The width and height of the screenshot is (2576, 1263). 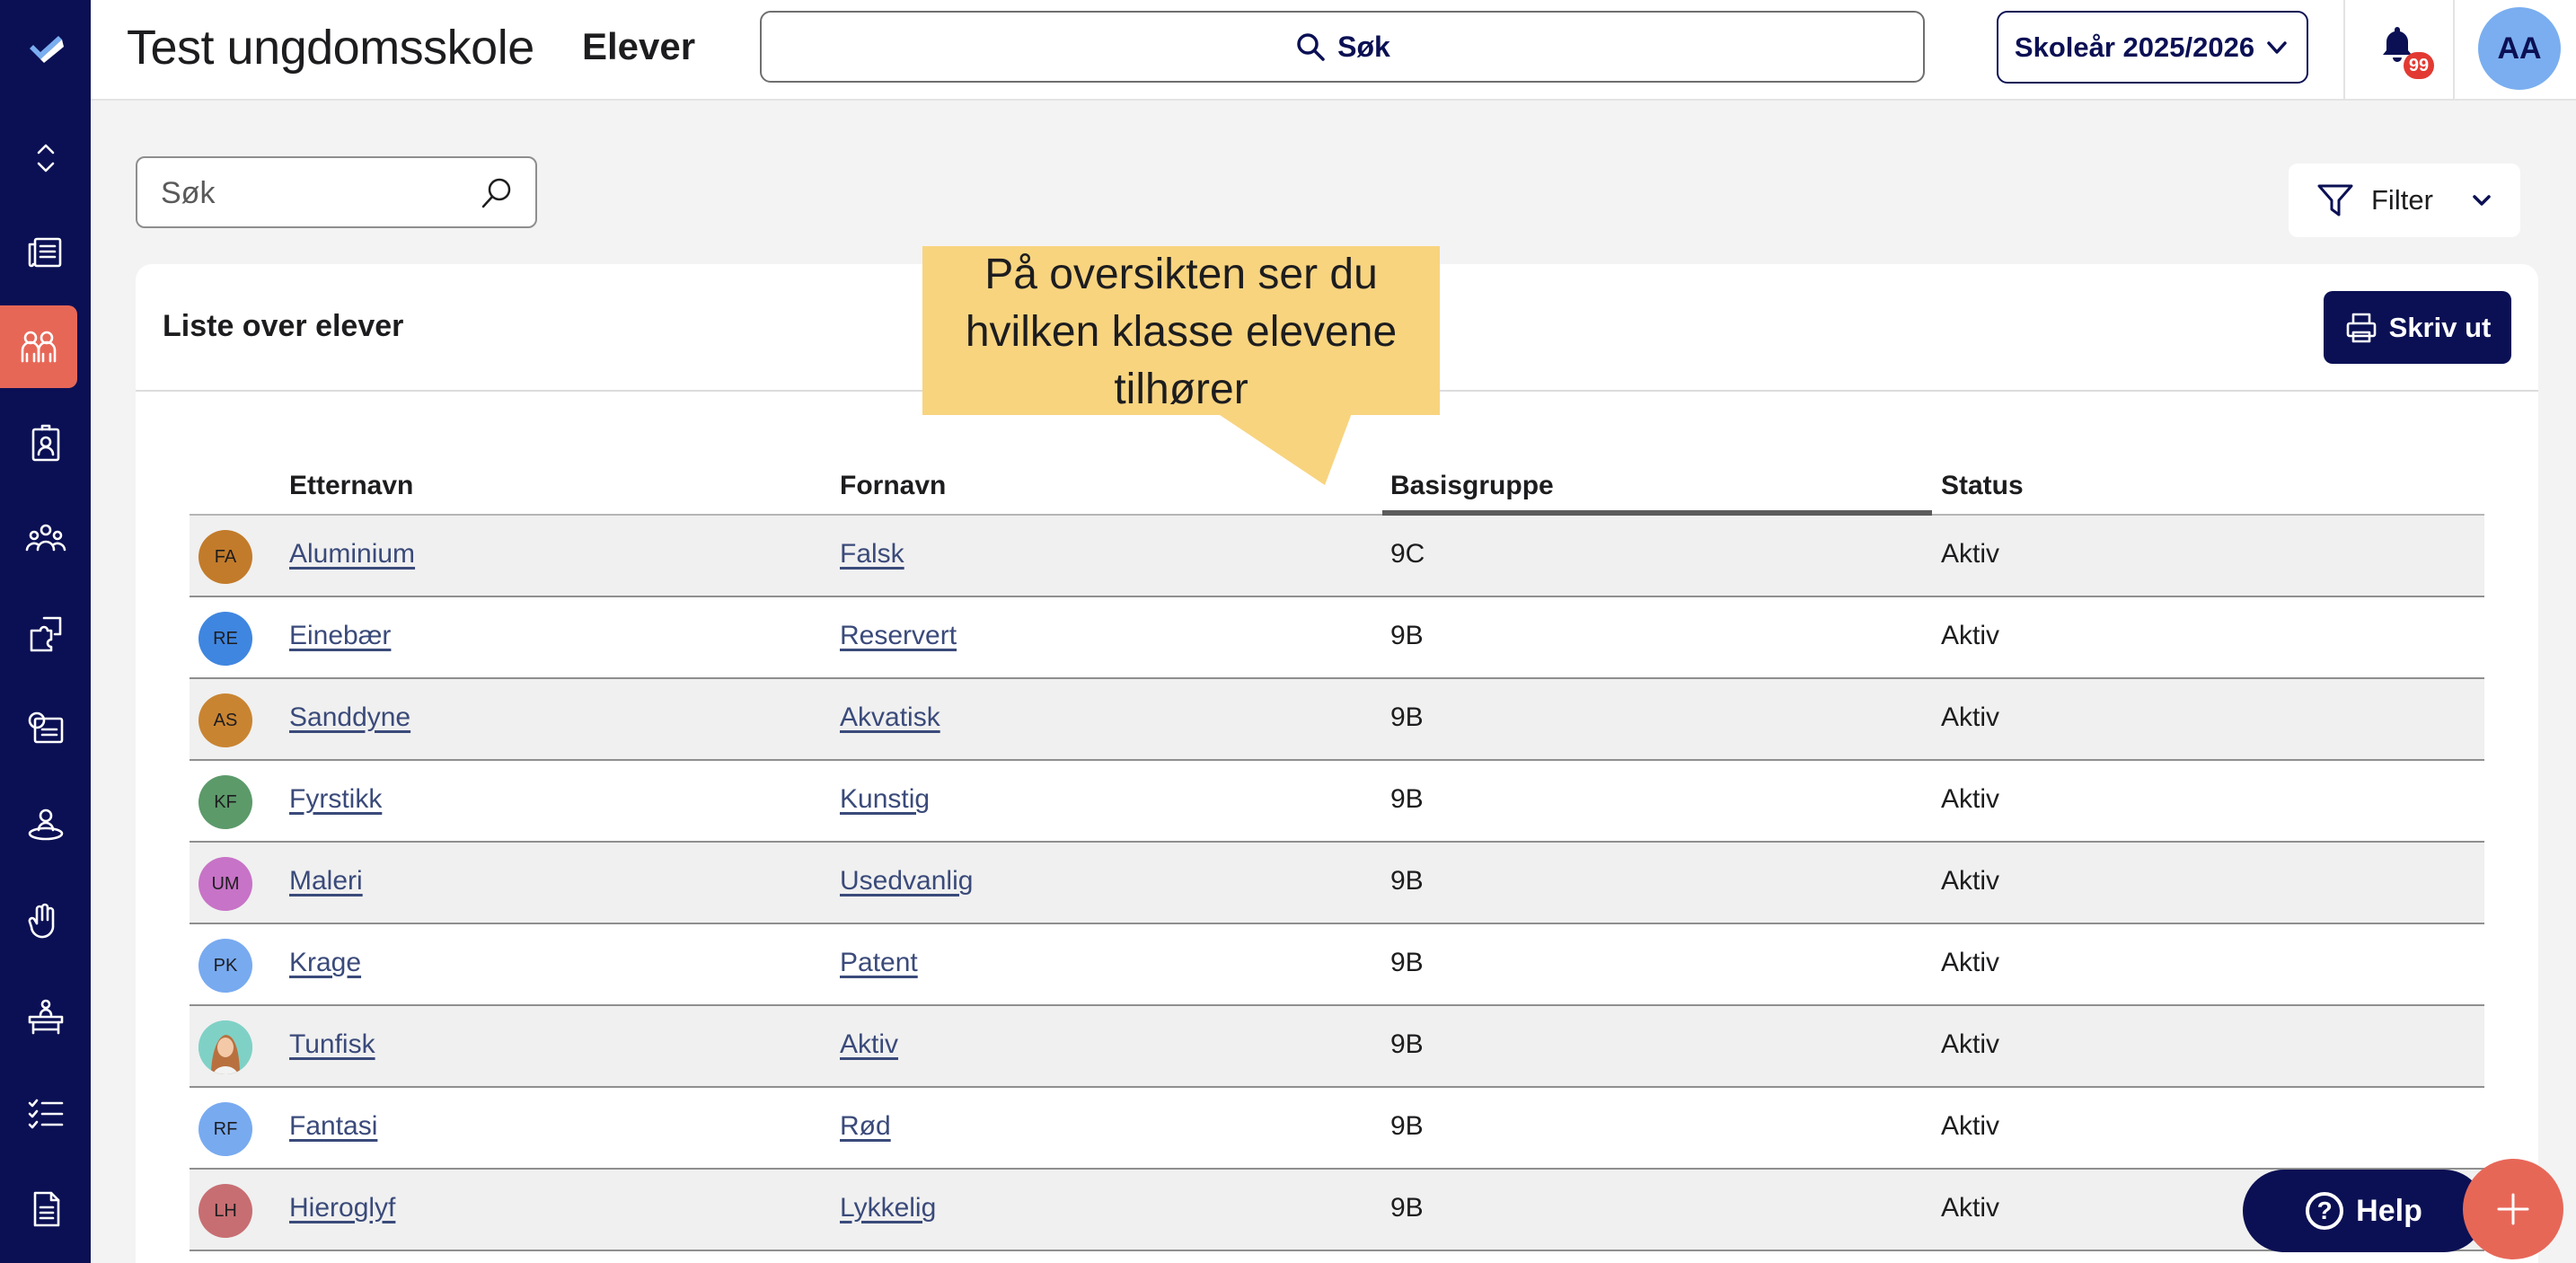 What do you see at coordinates (225, 966) in the screenshot?
I see `student-avatar: PK` at bounding box center [225, 966].